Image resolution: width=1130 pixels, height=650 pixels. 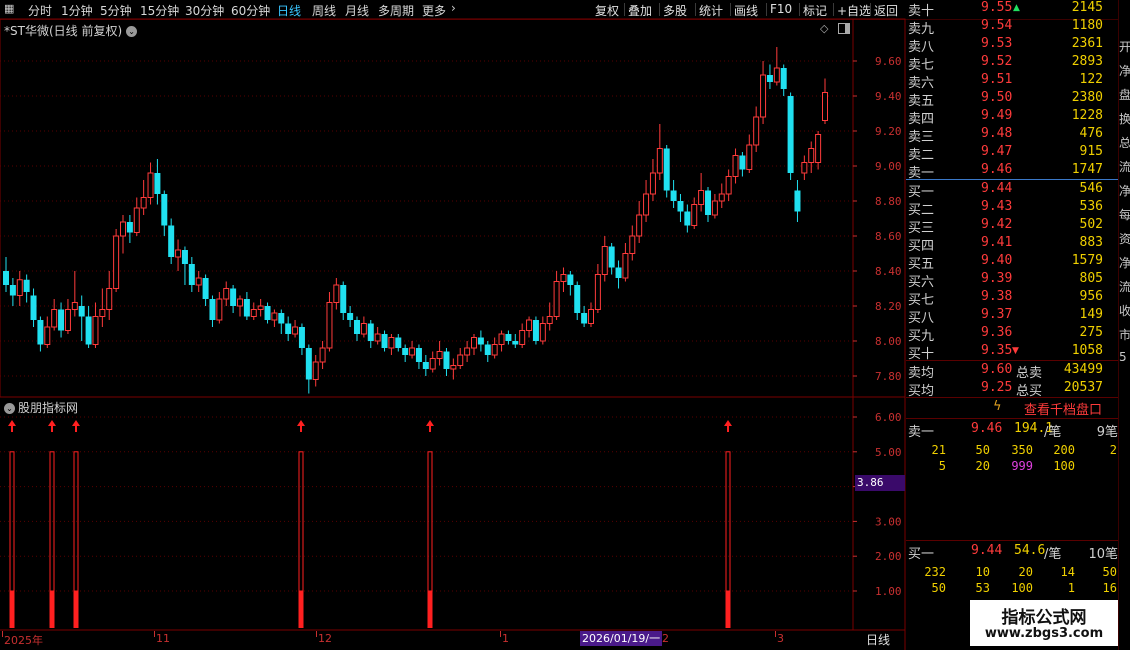 I want to click on stock-title: *ST华微(日线 前复权), so click(x=63, y=31).